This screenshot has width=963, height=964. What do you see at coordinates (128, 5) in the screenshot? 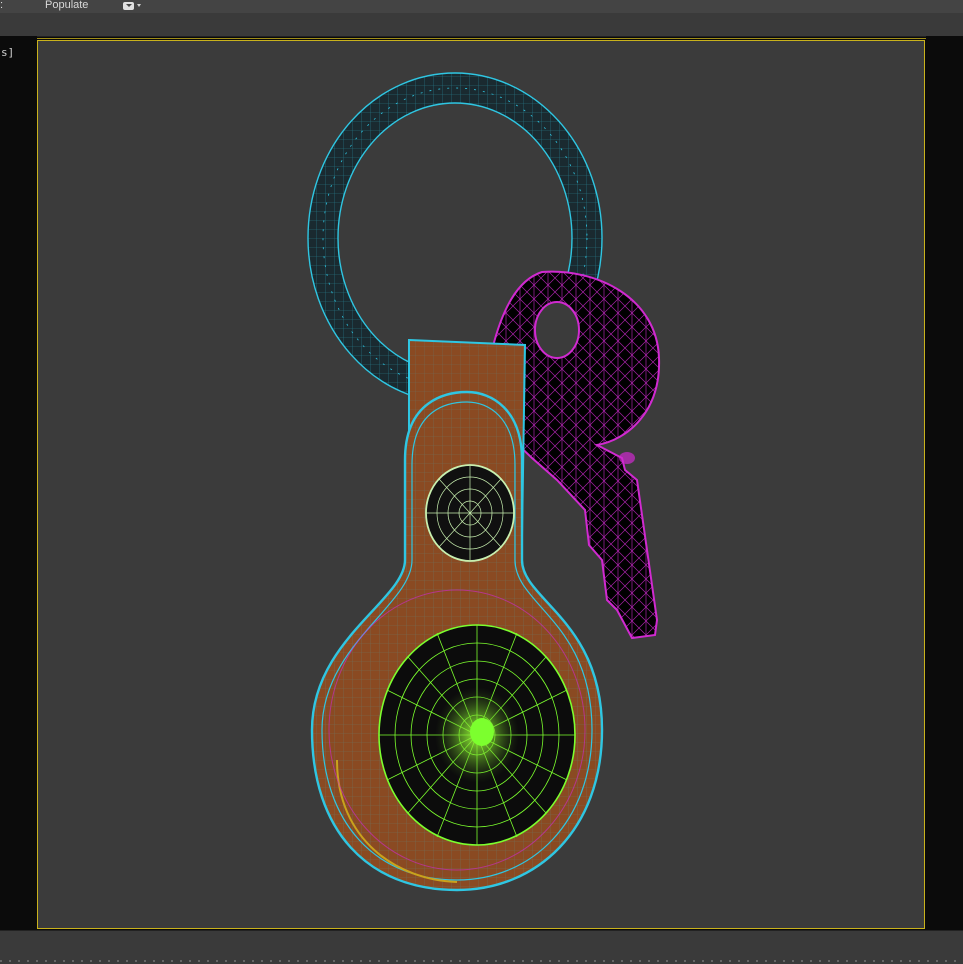
I see `chevron-down-icon` at bounding box center [128, 5].